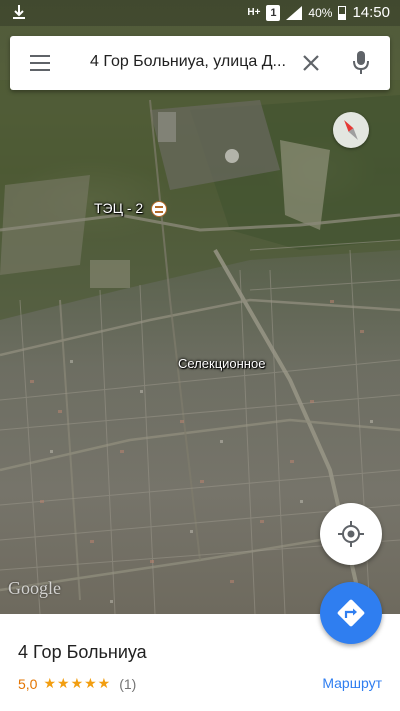 The width and height of the screenshot is (400, 711). What do you see at coordinates (254, 12) in the screenshot?
I see `network-type-label: H+` at bounding box center [254, 12].